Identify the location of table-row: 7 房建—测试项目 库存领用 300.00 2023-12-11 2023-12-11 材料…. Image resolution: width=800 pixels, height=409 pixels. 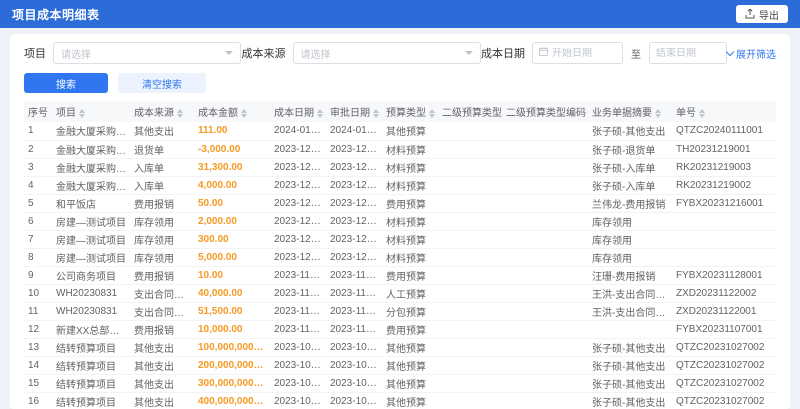
(400, 239).